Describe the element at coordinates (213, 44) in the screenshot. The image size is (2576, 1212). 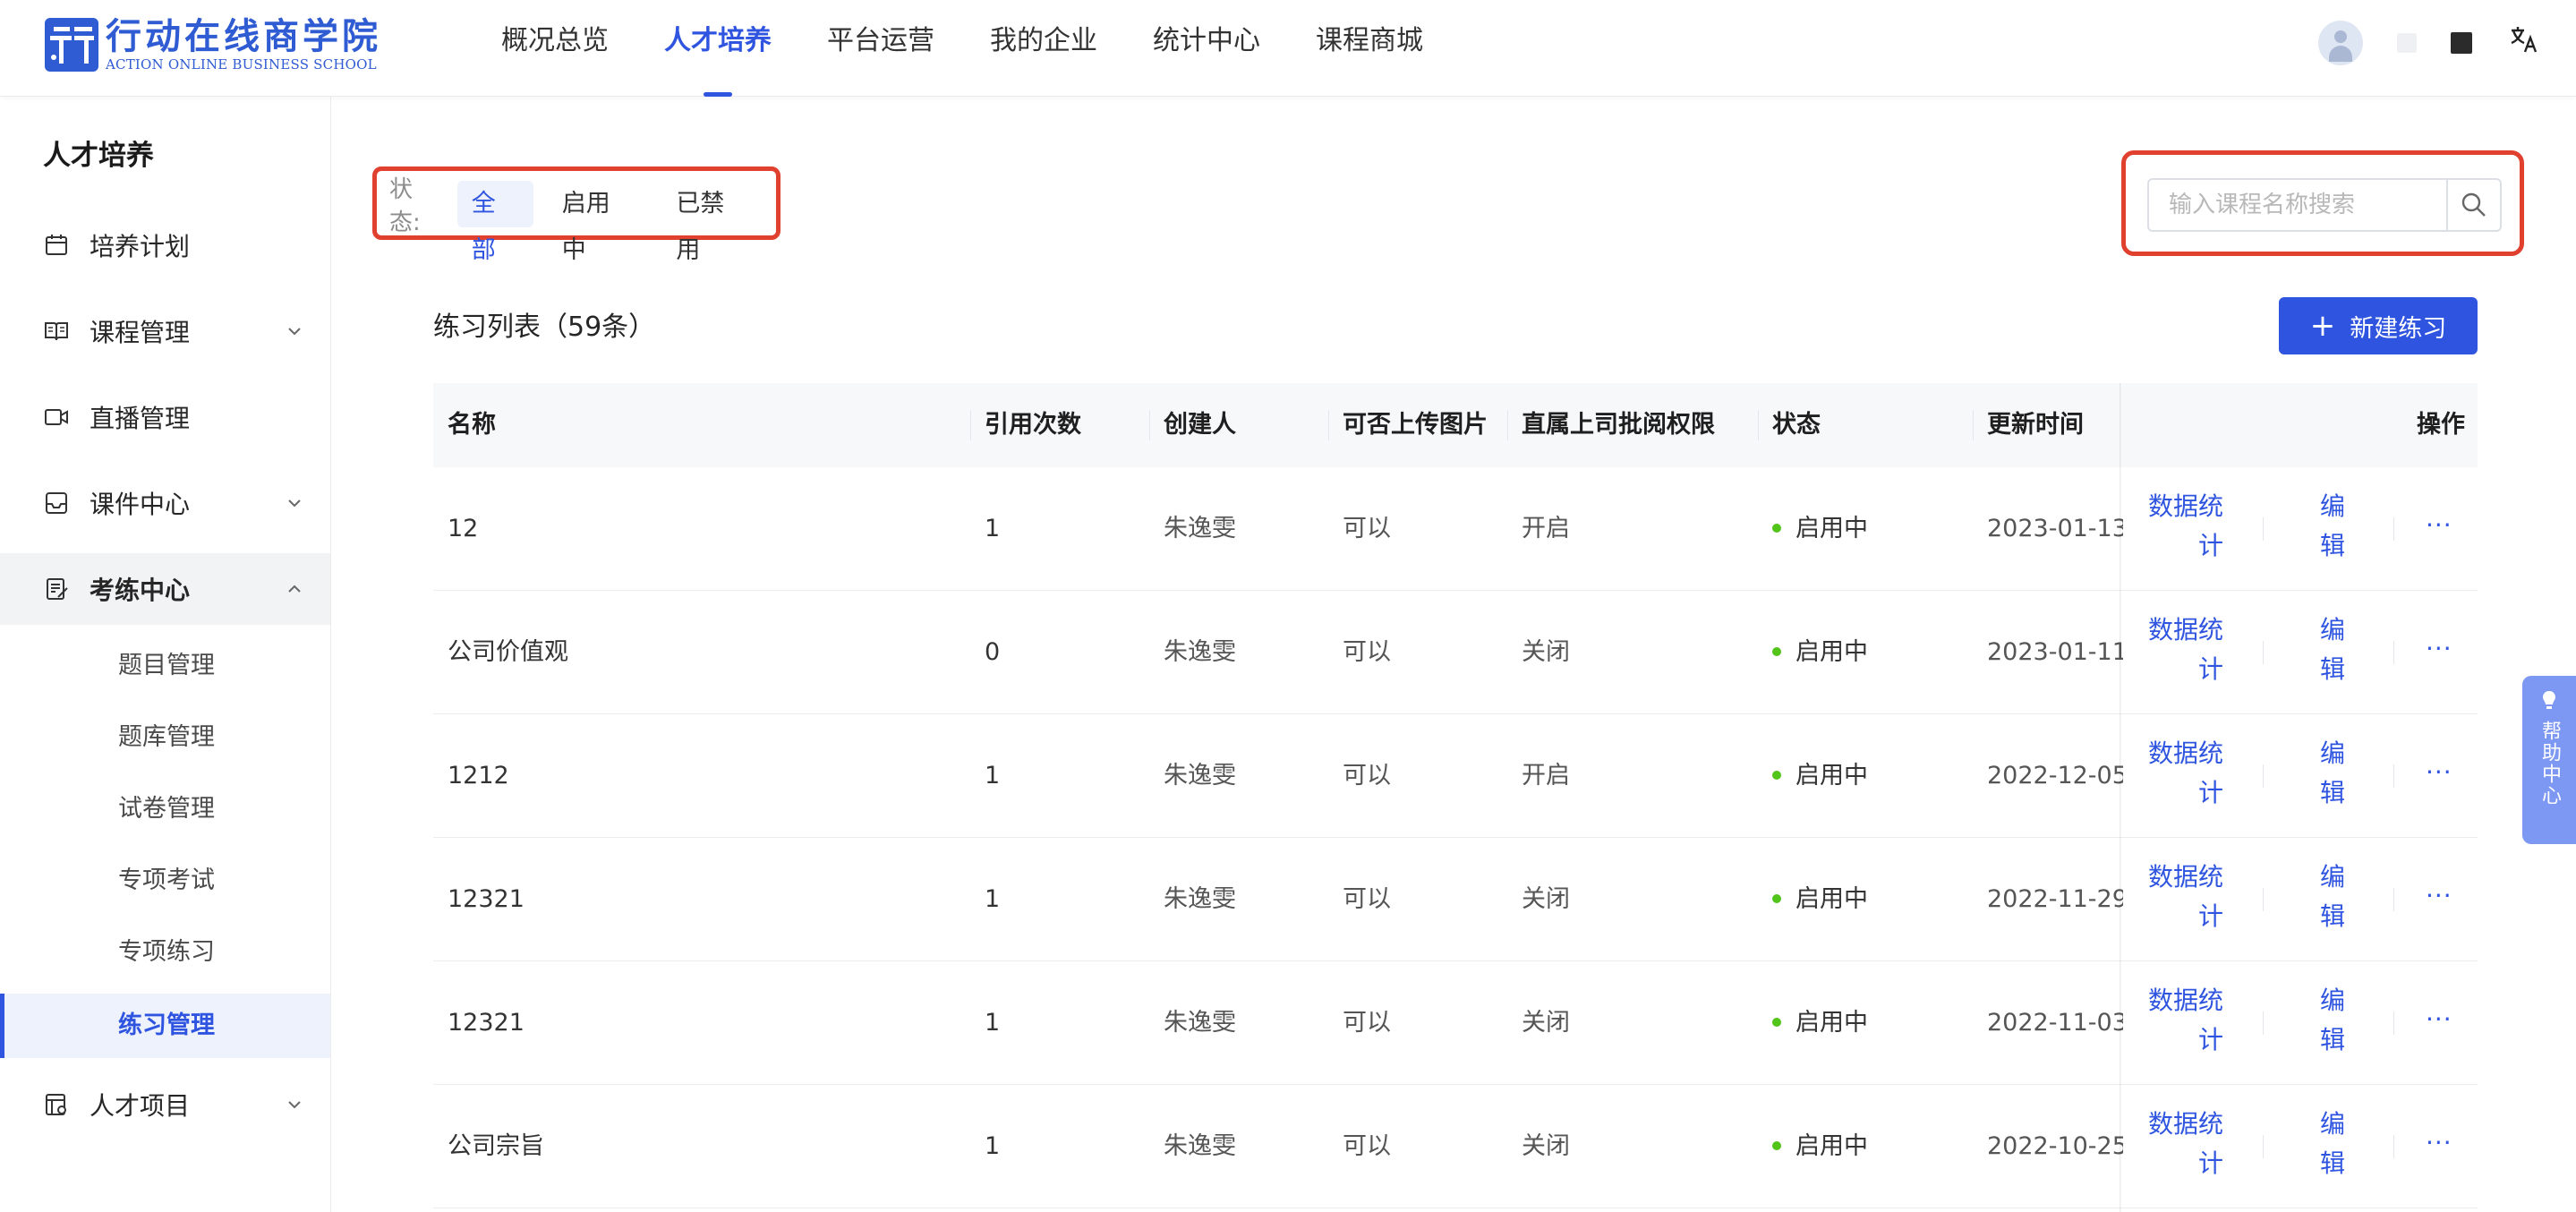
I see `brand-logo: 行动在线商学院 ACTION ONLINE BUSINESS SCHOOL` at that location.